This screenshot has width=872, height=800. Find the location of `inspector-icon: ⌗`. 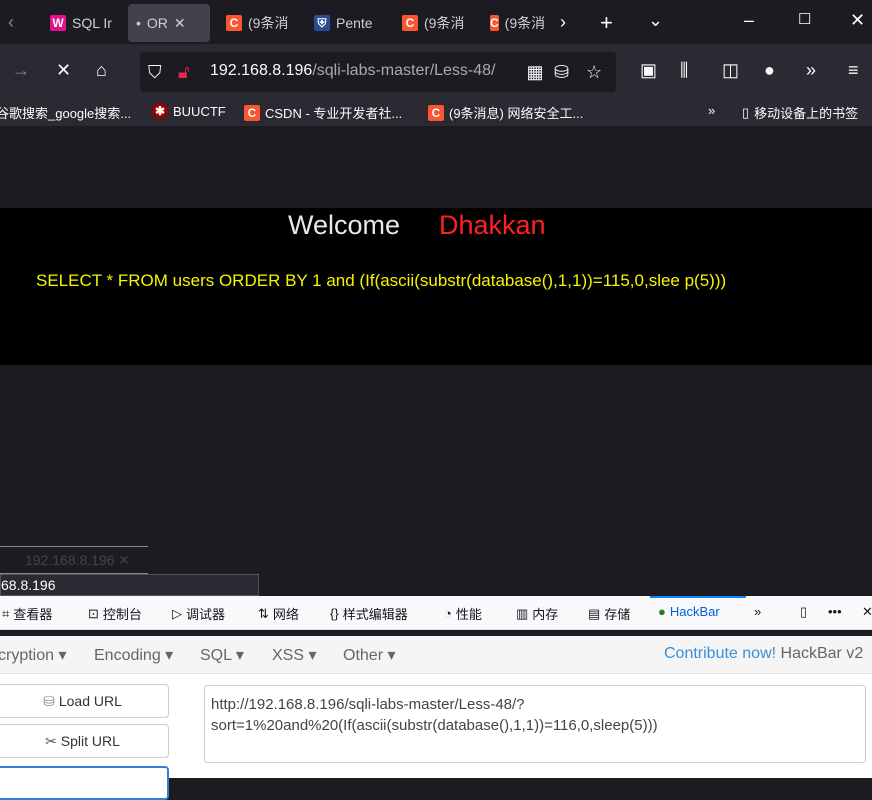

inspector-icon: ⌗ is located at coordinates (6, 613).